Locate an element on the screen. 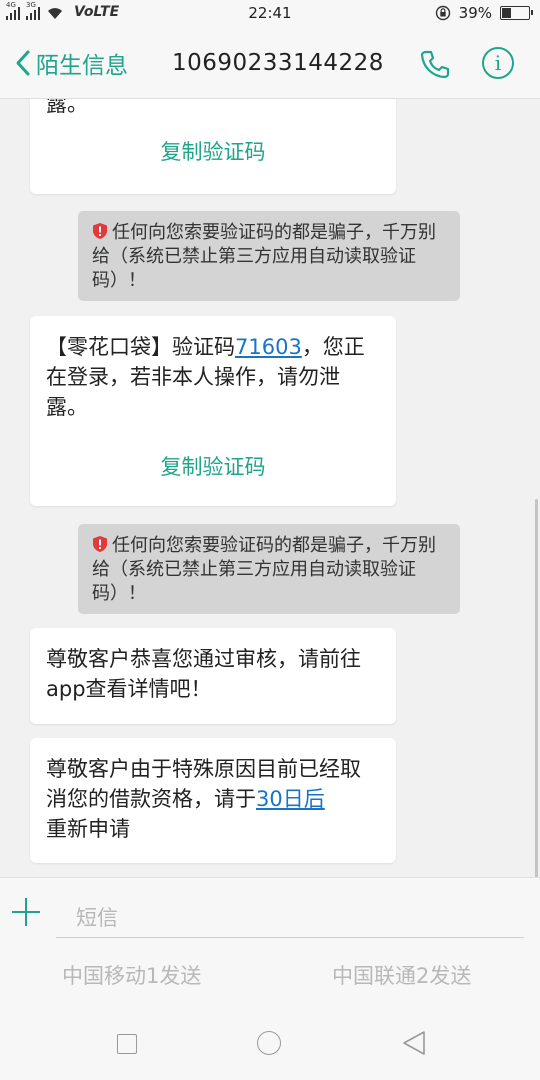 This screenshot has width=540, height=1080. message-bubble: 露。 复制验证码 is located at coordinates (213, 146).